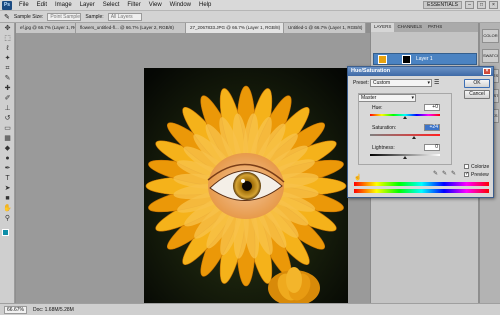 The image size is (500, 315). What do you see at coordinates (481, 5) in the screenshot?
I see `maximize-button: □` at bounding box center [481, 5].